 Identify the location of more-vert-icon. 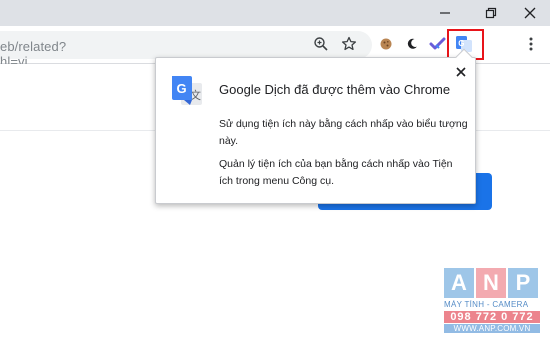
(531, 44).